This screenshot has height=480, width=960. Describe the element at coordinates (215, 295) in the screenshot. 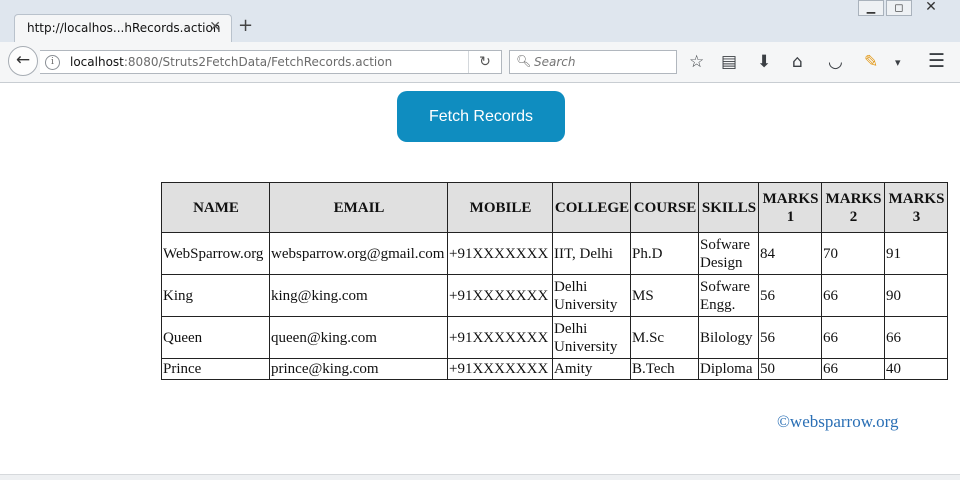

I see `cell-name: King` at that location.